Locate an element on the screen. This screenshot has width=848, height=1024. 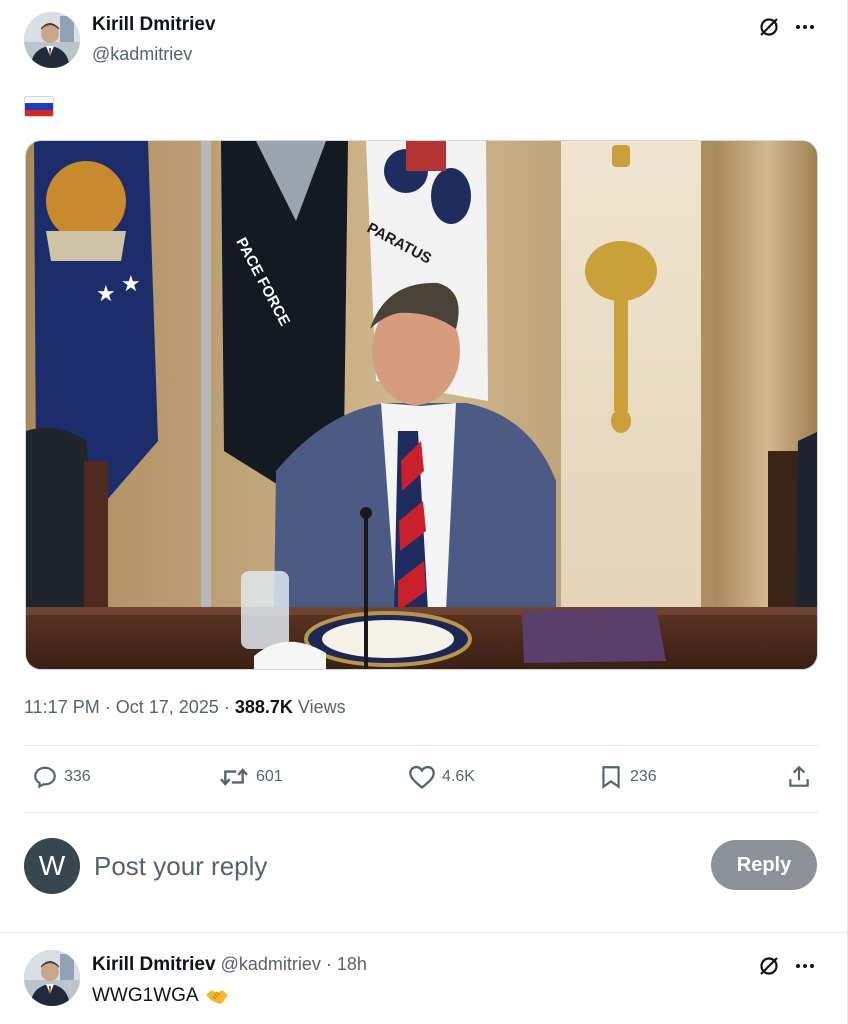
reply-button: Reply is located at coordinates (764, 865).